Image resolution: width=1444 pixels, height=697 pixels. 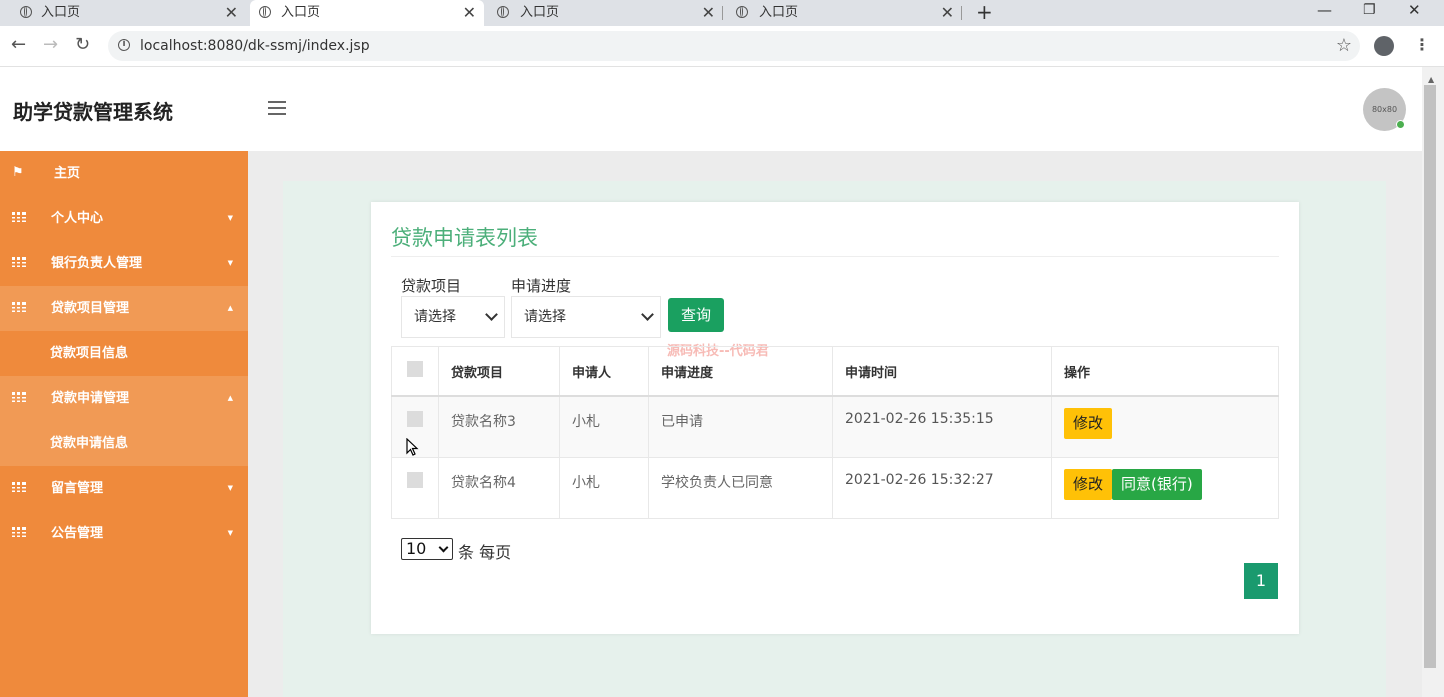 I want to click on app-header: 助学贷款管理系统 80x80, so click(x=711, y=109).